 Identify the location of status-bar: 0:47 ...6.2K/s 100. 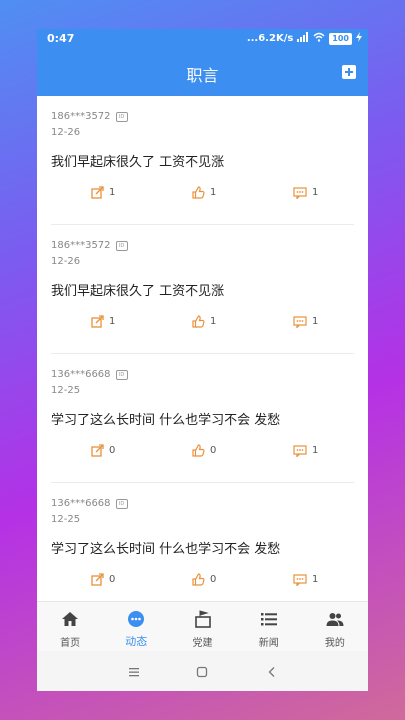
(202, 39).